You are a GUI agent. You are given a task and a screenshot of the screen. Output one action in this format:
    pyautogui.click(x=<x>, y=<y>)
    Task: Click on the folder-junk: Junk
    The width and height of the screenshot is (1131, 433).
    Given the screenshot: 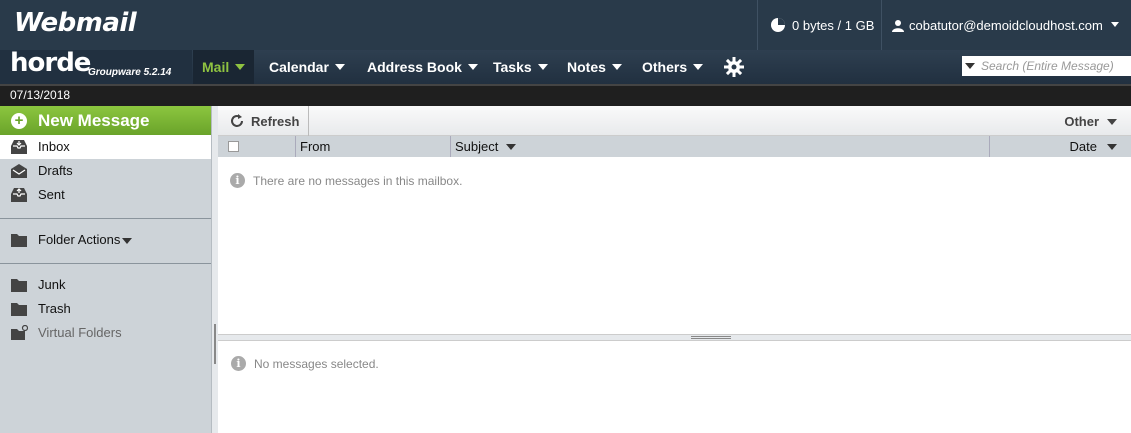 What is the action you would take?
    pyautogui.click(x=105, y=285)
    